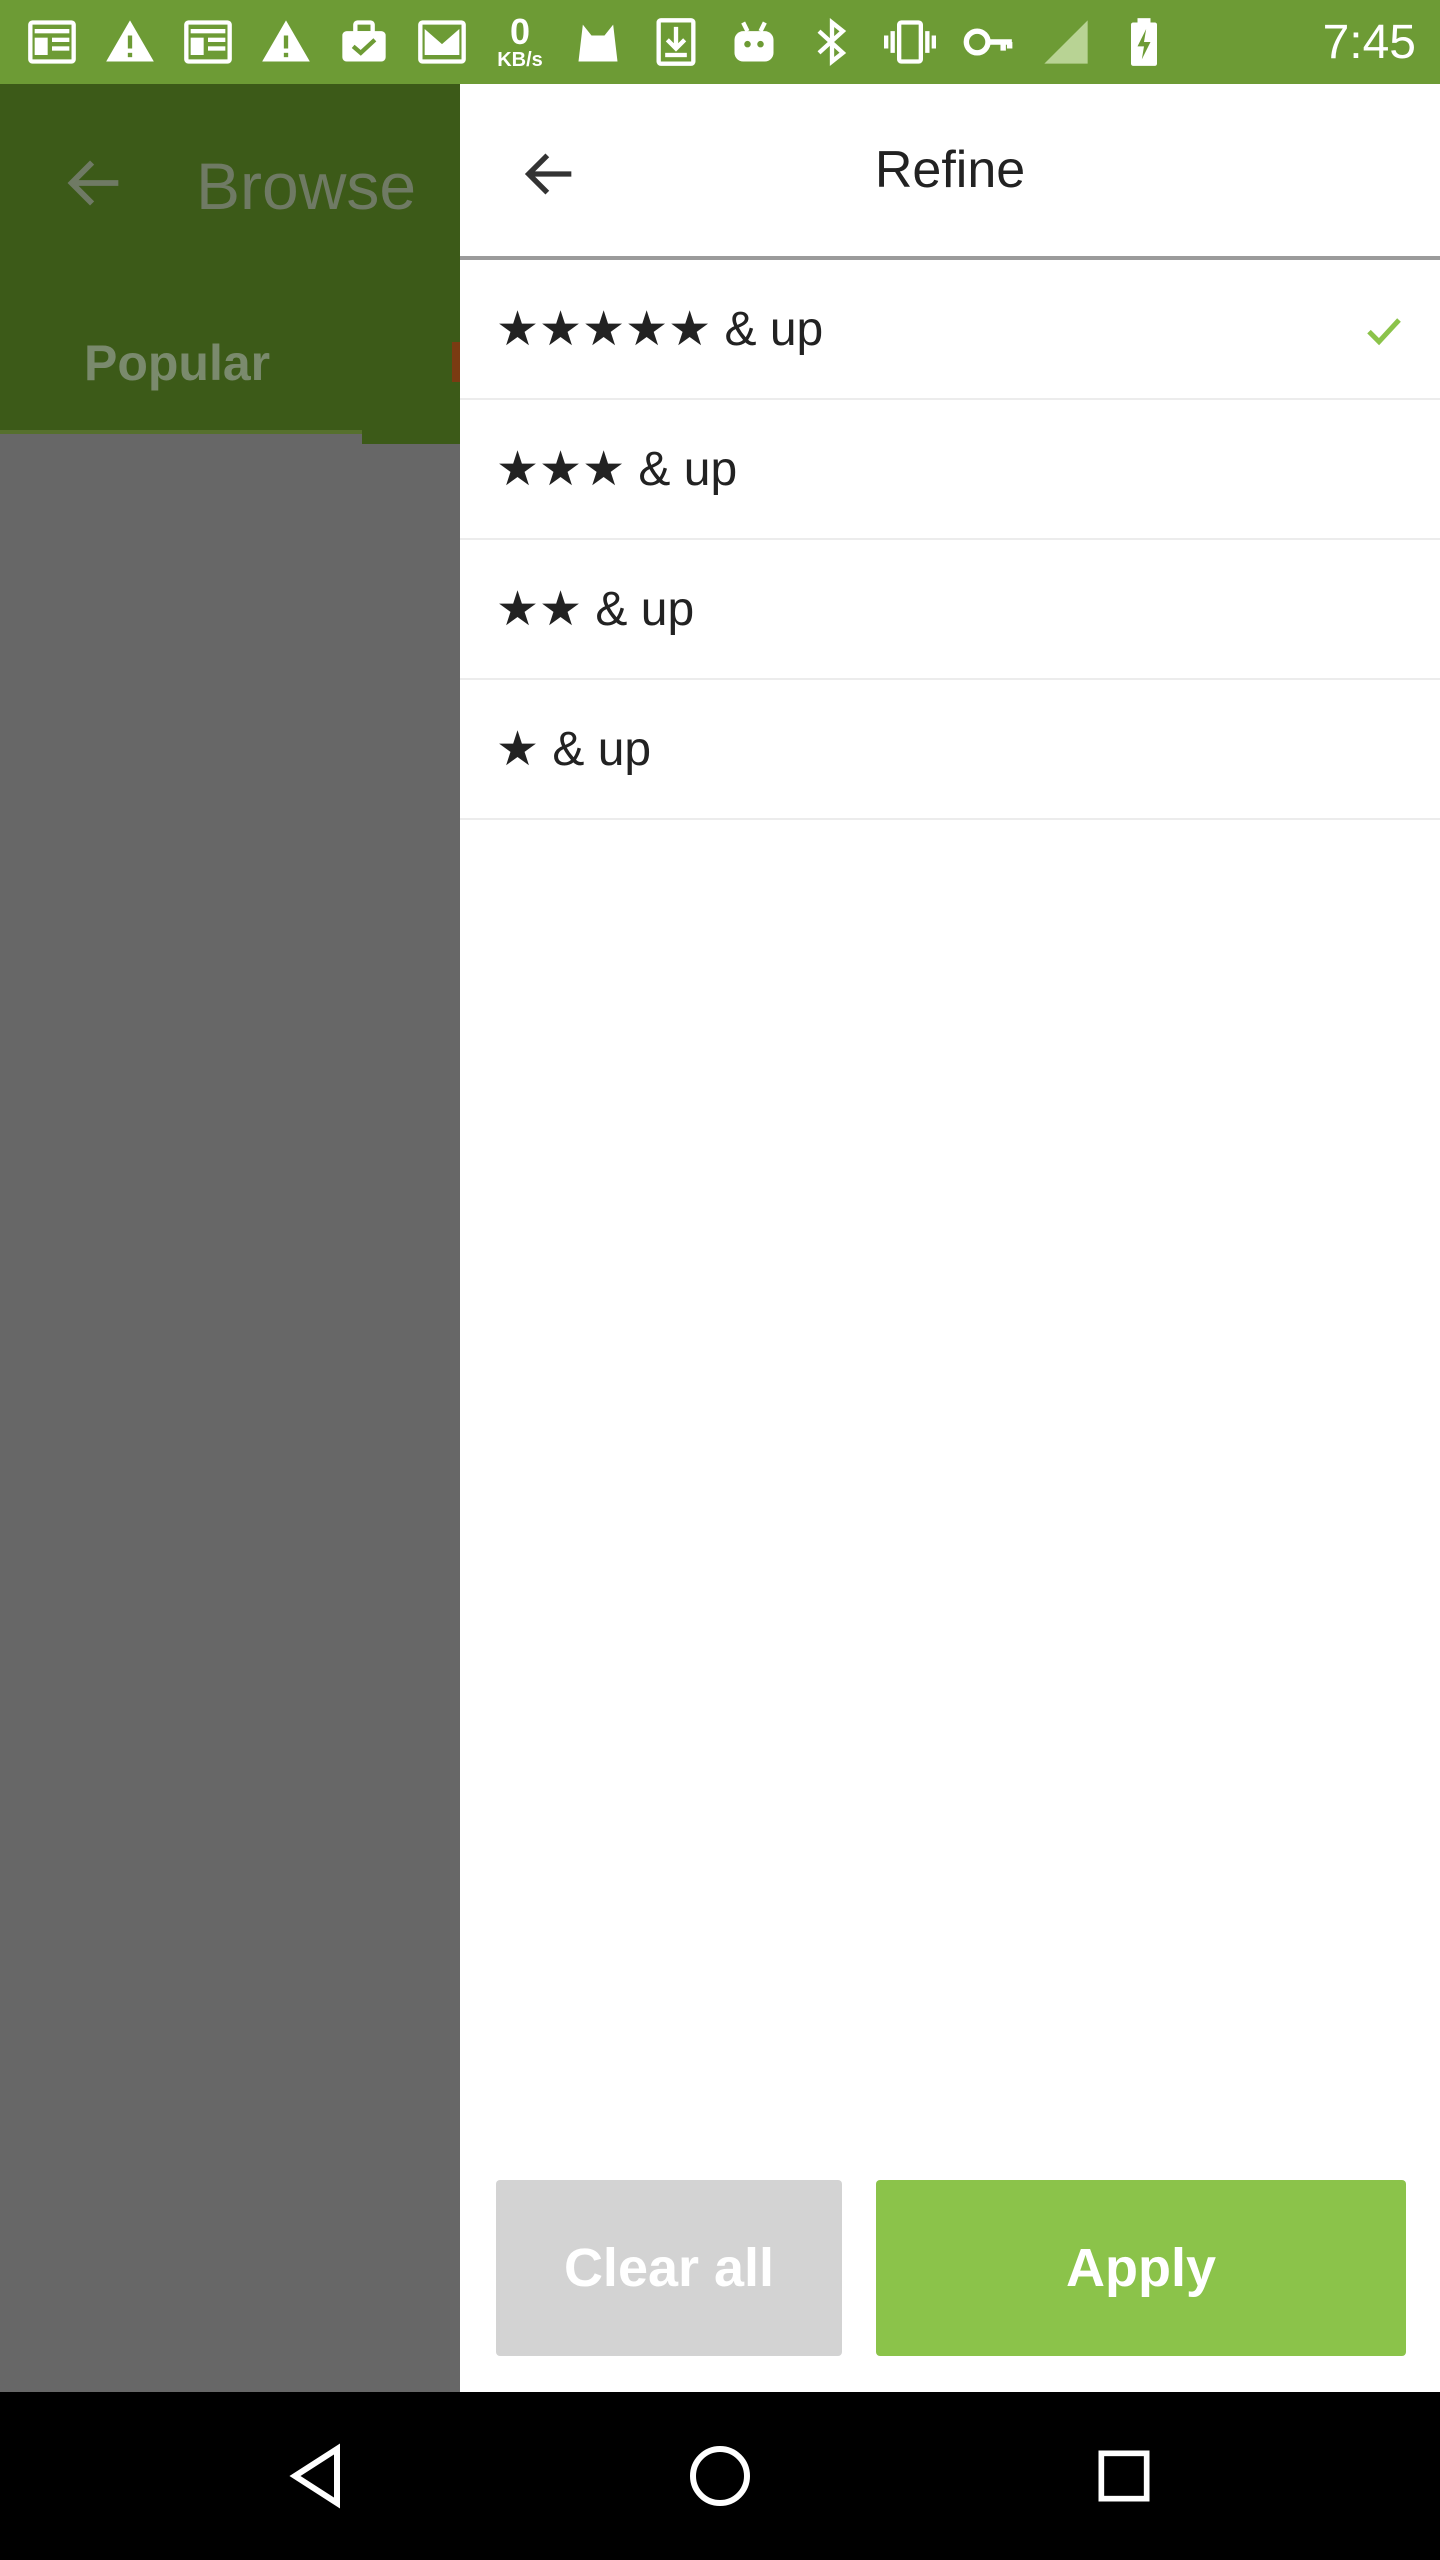 The width and height of the screenshot is (1440, 2560). What do you see at coordinates (598, 42) in the screenshot?
I see `cat-icon` at bounding box center [598, 42].